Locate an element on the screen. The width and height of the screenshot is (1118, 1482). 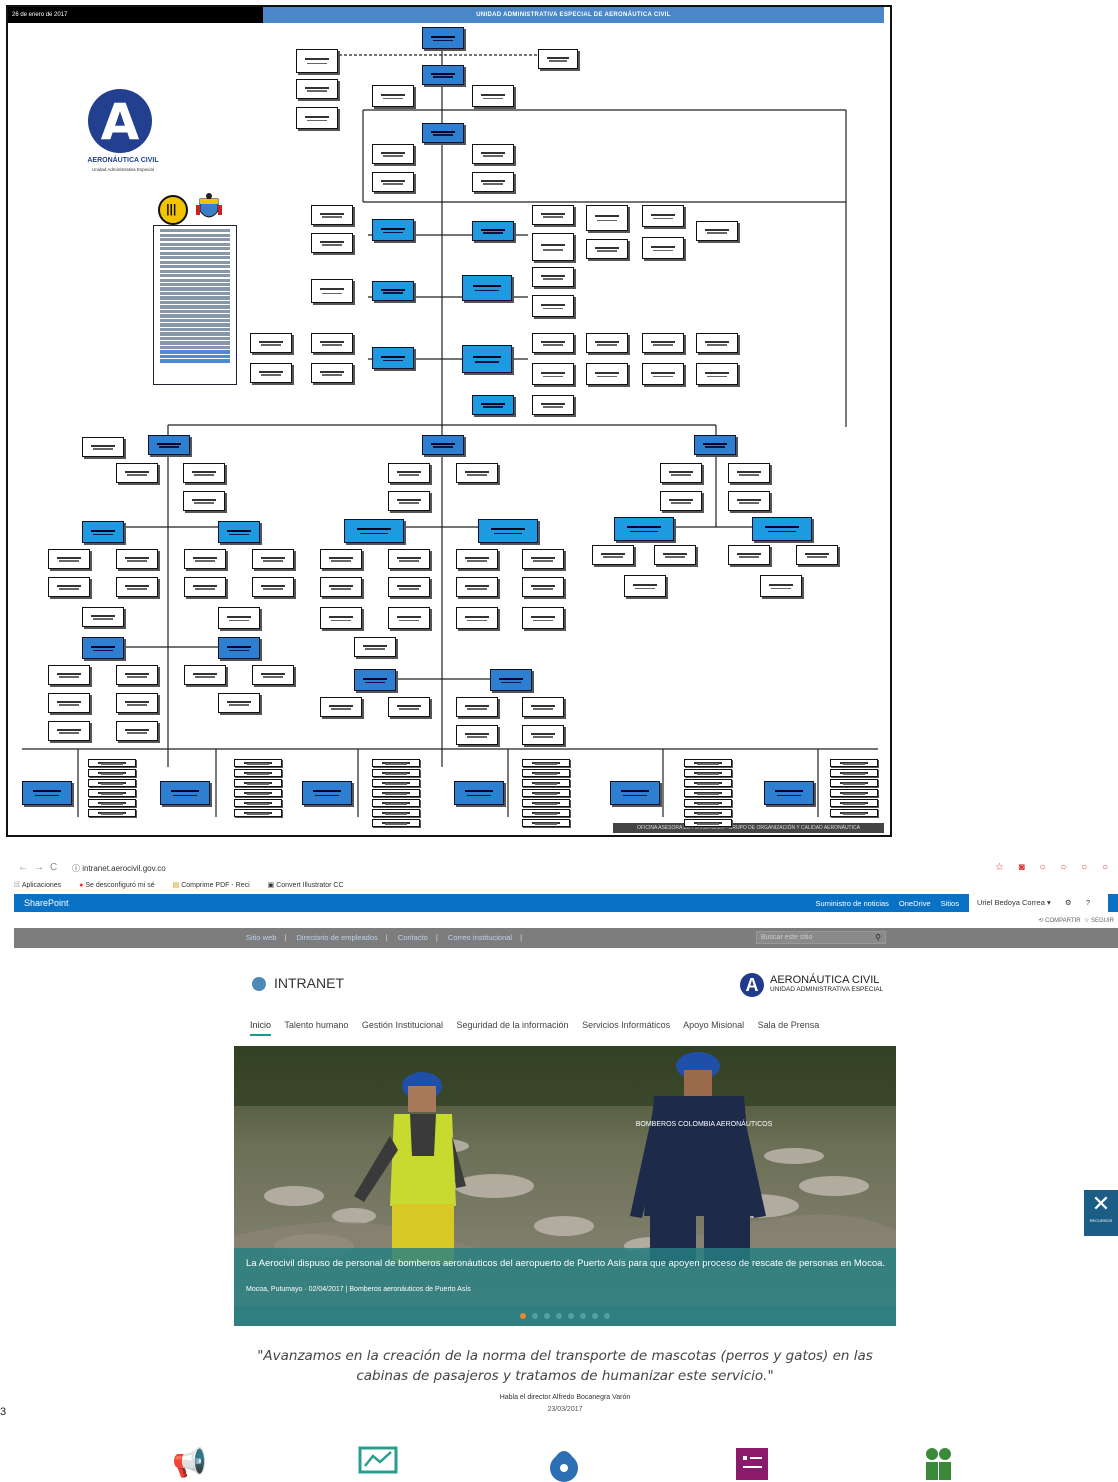
nav-sitio-web: Sitio web is located at coordinates (261, 937).